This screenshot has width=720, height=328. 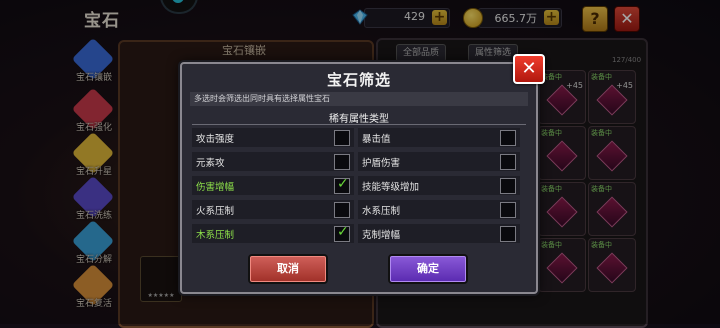 I want to click on option-label: 克制增幅, so click(x=381, y=235).